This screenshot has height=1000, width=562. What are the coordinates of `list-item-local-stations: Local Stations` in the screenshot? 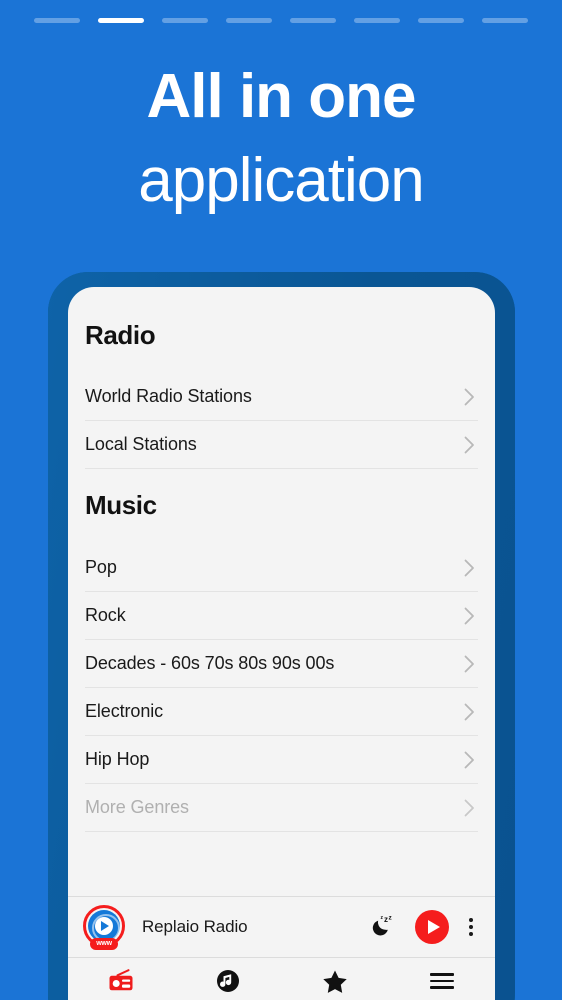 It's located at (281, 445).